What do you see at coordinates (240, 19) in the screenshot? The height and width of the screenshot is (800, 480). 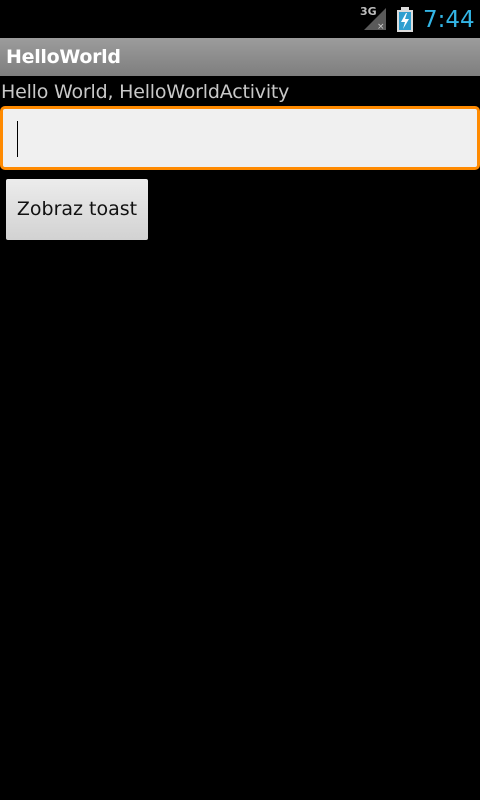 I see `status-bar: 3G × 7:44` at bounding box center [240, 19].